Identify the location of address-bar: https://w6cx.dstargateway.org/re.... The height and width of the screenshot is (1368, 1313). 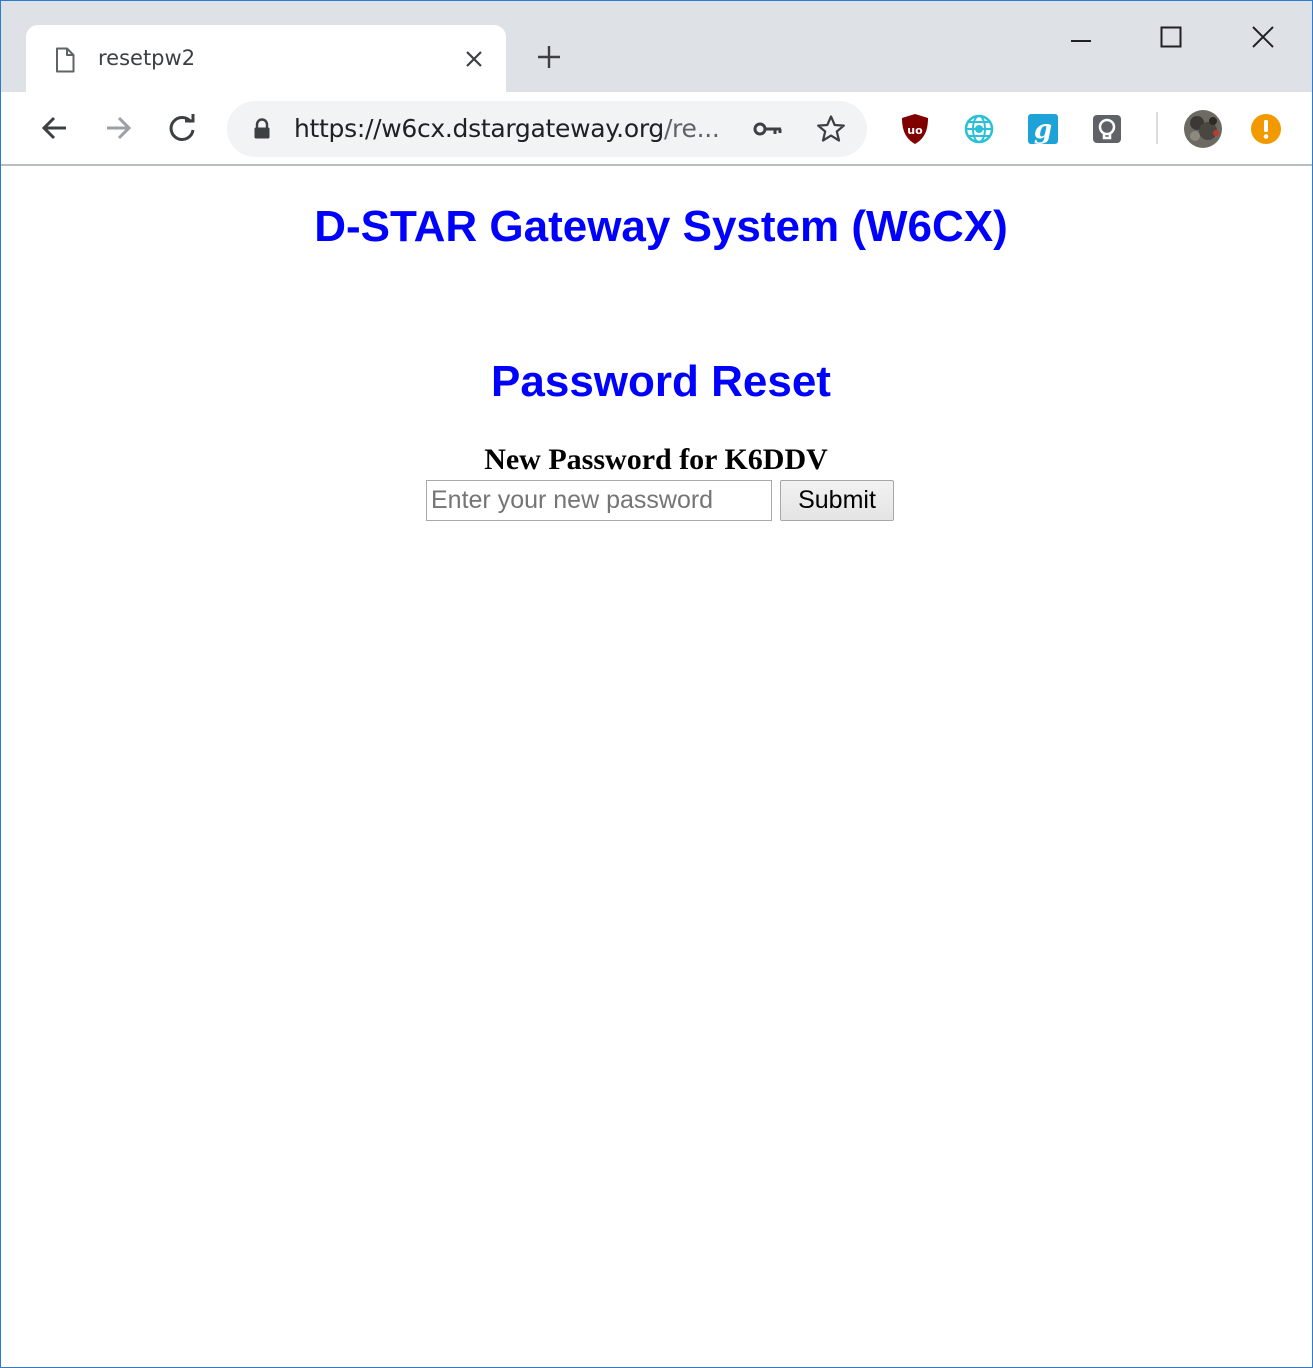
(547, 129).